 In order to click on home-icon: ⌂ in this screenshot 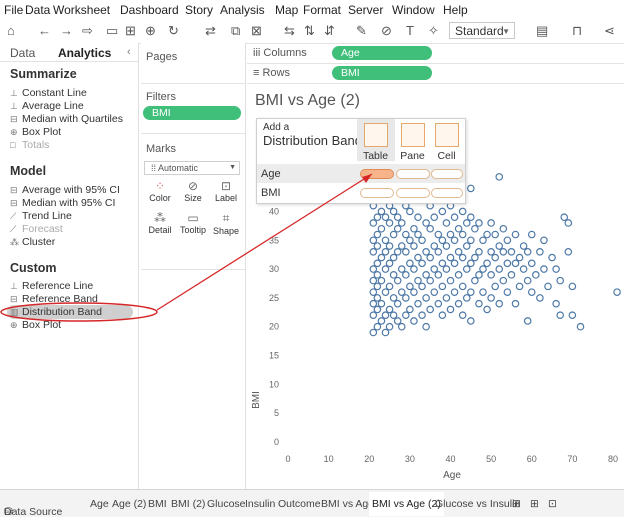, I will do `click(11, 31)`.